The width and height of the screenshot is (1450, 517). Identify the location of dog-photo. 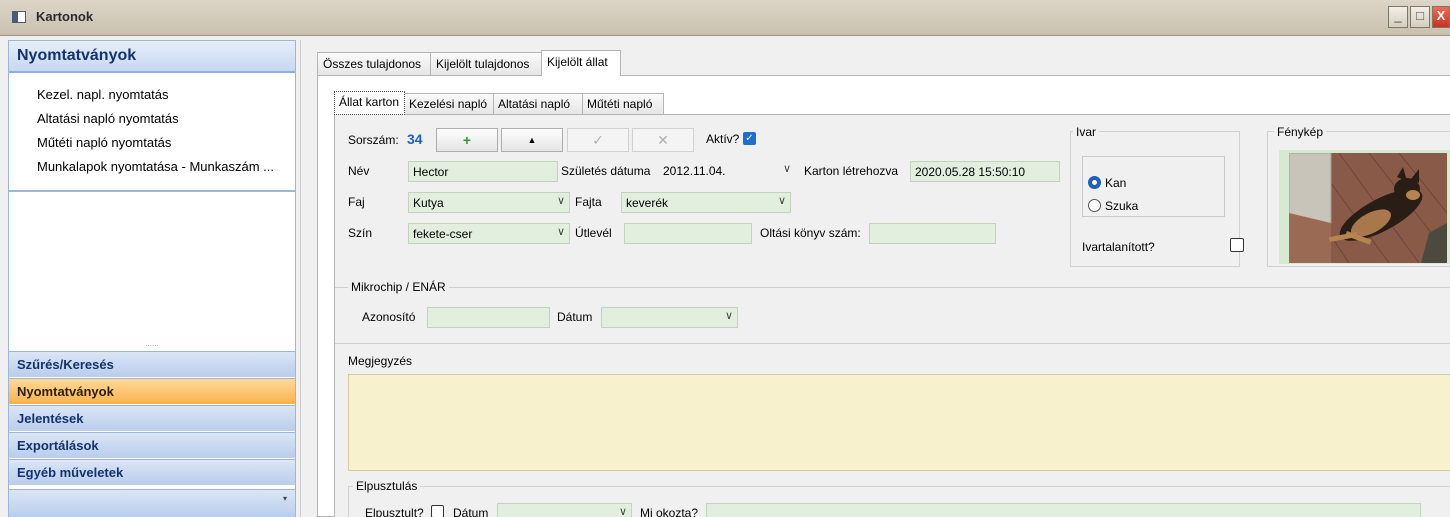
(1368, 208).